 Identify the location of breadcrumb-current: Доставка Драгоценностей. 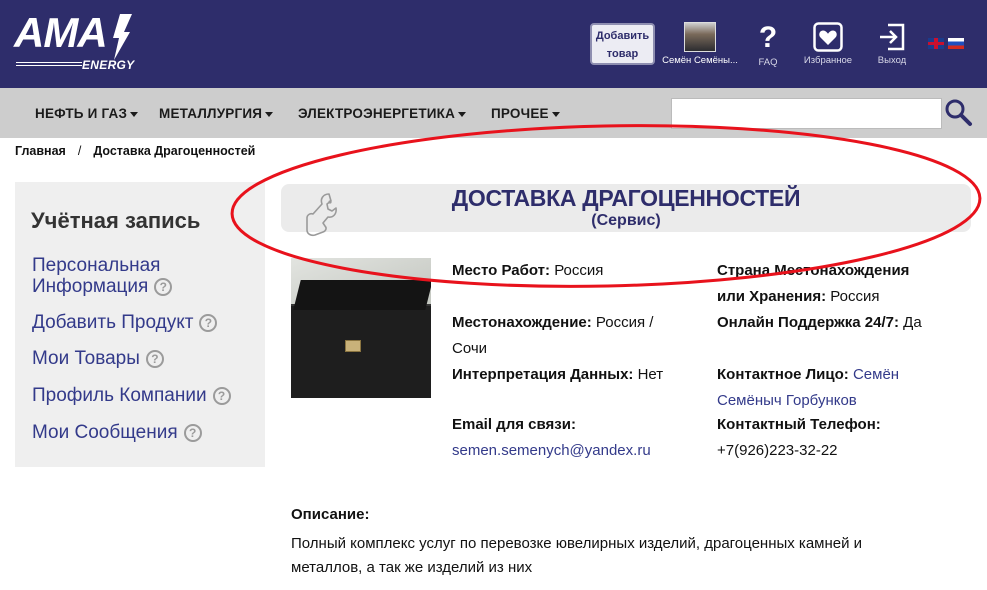
(174, 151).